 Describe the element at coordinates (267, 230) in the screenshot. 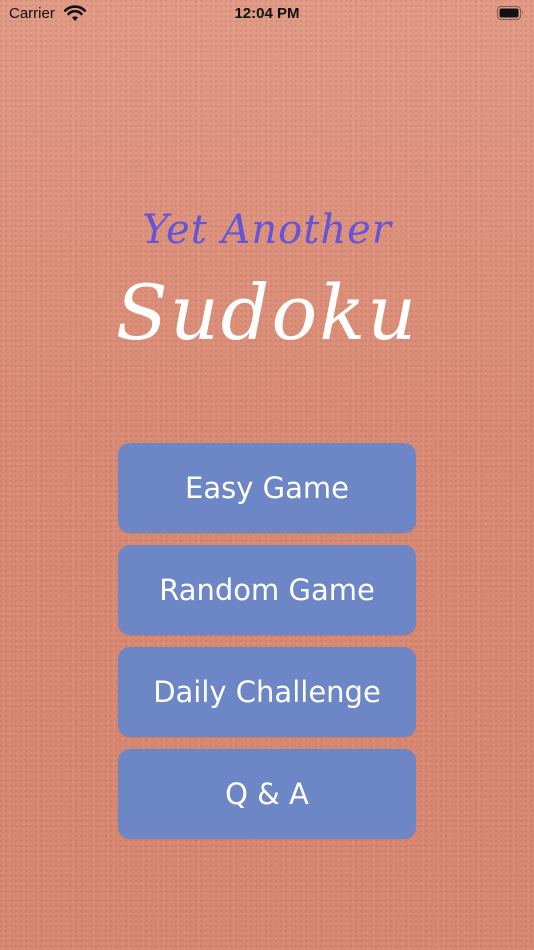

I see `title-subheading: Yet Another` at that location.